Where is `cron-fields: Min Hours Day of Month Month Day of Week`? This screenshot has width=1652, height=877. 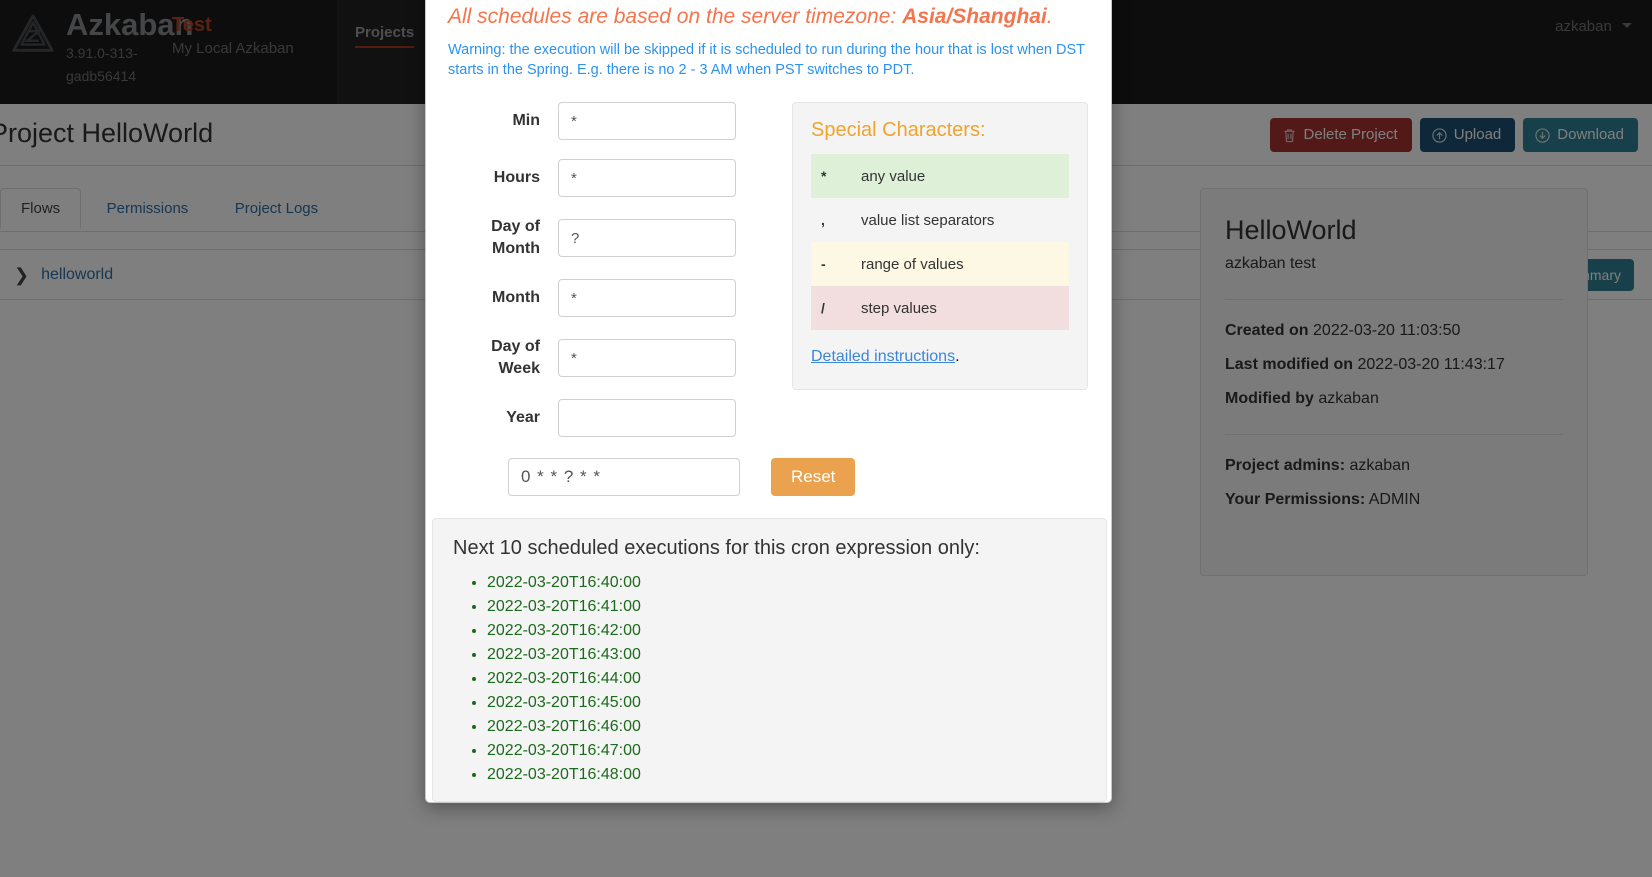 cron-fields: Min Hours Day of Month Month Day of Week is located at coordinates (598, 276).